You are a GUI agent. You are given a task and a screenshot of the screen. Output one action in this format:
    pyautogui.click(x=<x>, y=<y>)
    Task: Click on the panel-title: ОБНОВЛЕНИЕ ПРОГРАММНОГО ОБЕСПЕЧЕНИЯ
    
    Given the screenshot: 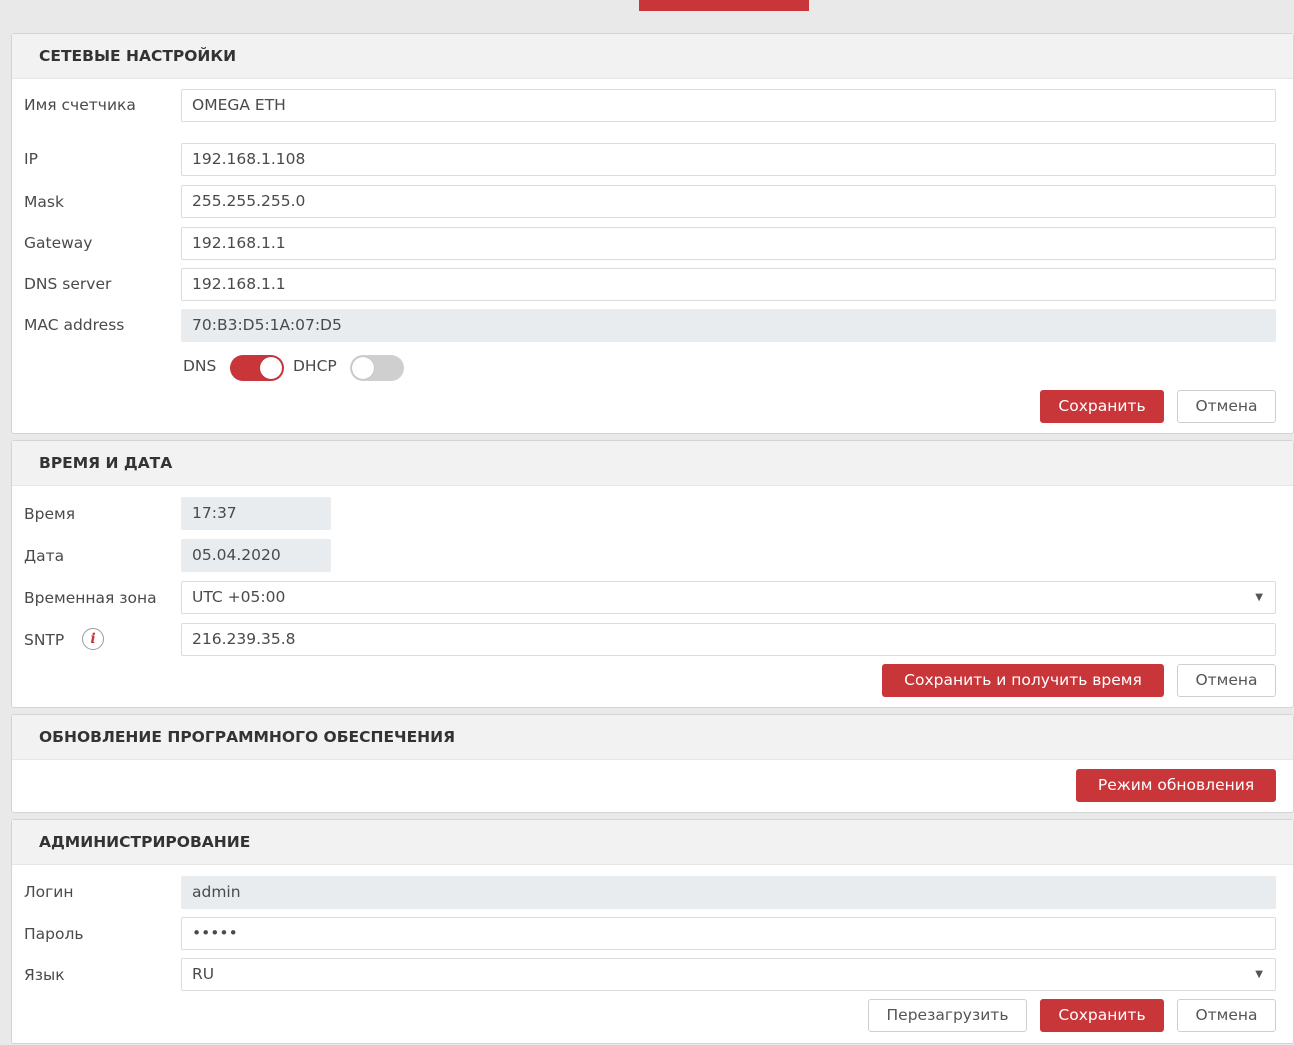 What is the action you would take?
    pyautogui.click(x=247, y=737)
    